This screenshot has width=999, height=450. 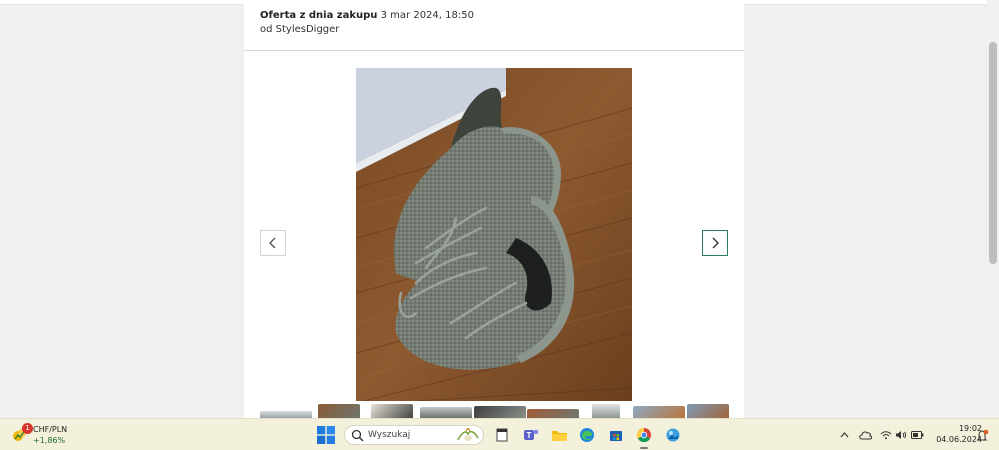 I want to click on chevron-left-icon, so click(x=272, y=243).